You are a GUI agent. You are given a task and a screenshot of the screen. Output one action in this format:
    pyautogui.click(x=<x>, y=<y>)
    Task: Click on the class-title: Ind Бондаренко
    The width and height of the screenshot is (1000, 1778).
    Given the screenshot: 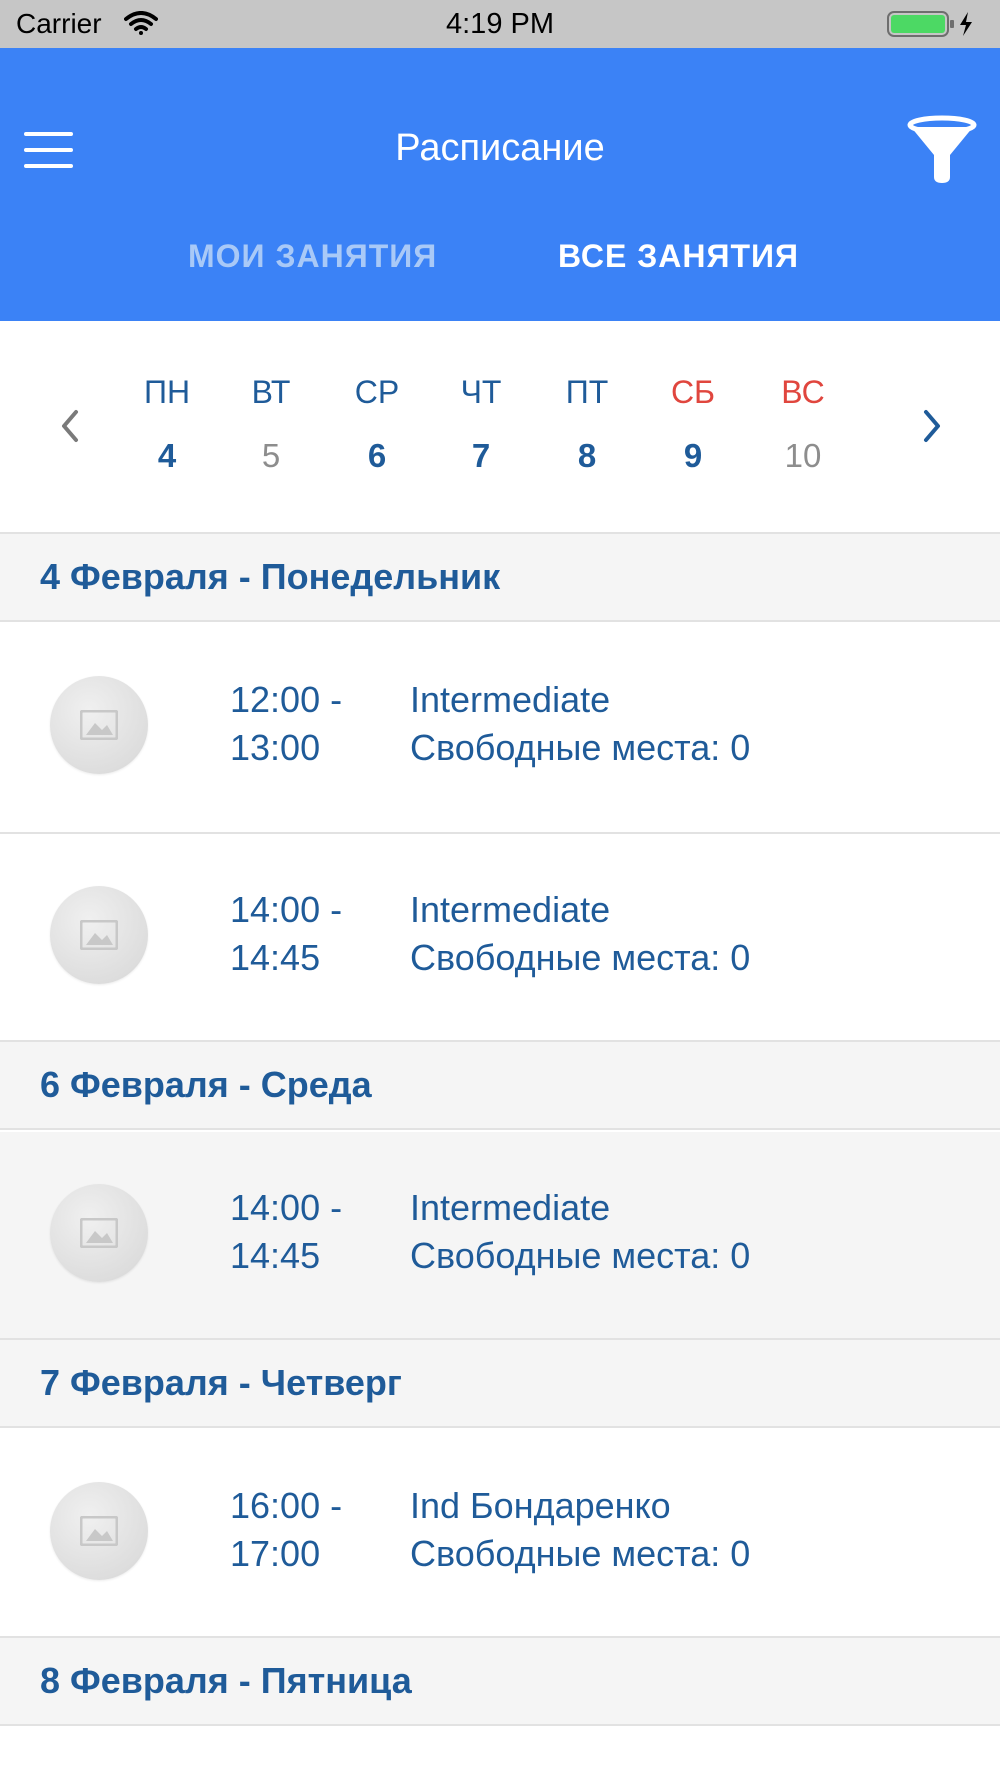 What is the action you would take?
    pyautogui.click(x=540, y=1505)
    